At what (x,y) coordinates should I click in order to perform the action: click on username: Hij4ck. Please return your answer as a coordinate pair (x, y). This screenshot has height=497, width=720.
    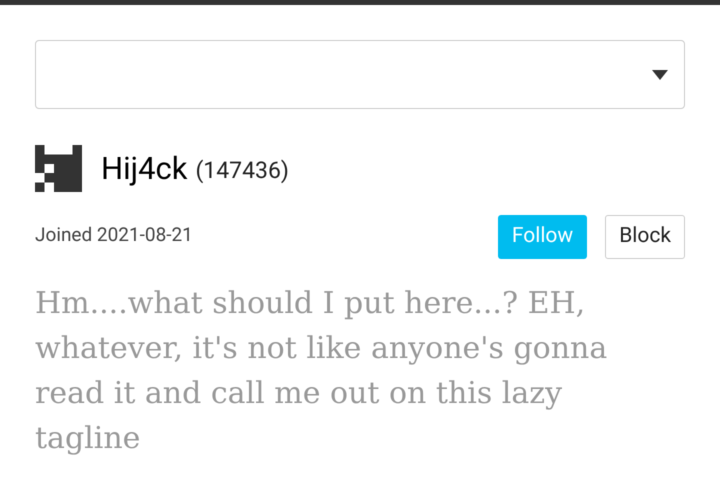
    Looking at the image, I should click on (144, 168).